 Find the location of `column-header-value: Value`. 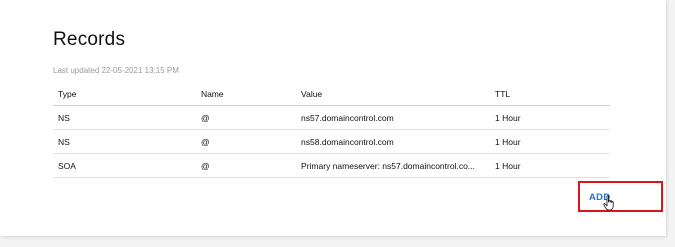

column-header-value: Value is located at coordinates (393, 94).